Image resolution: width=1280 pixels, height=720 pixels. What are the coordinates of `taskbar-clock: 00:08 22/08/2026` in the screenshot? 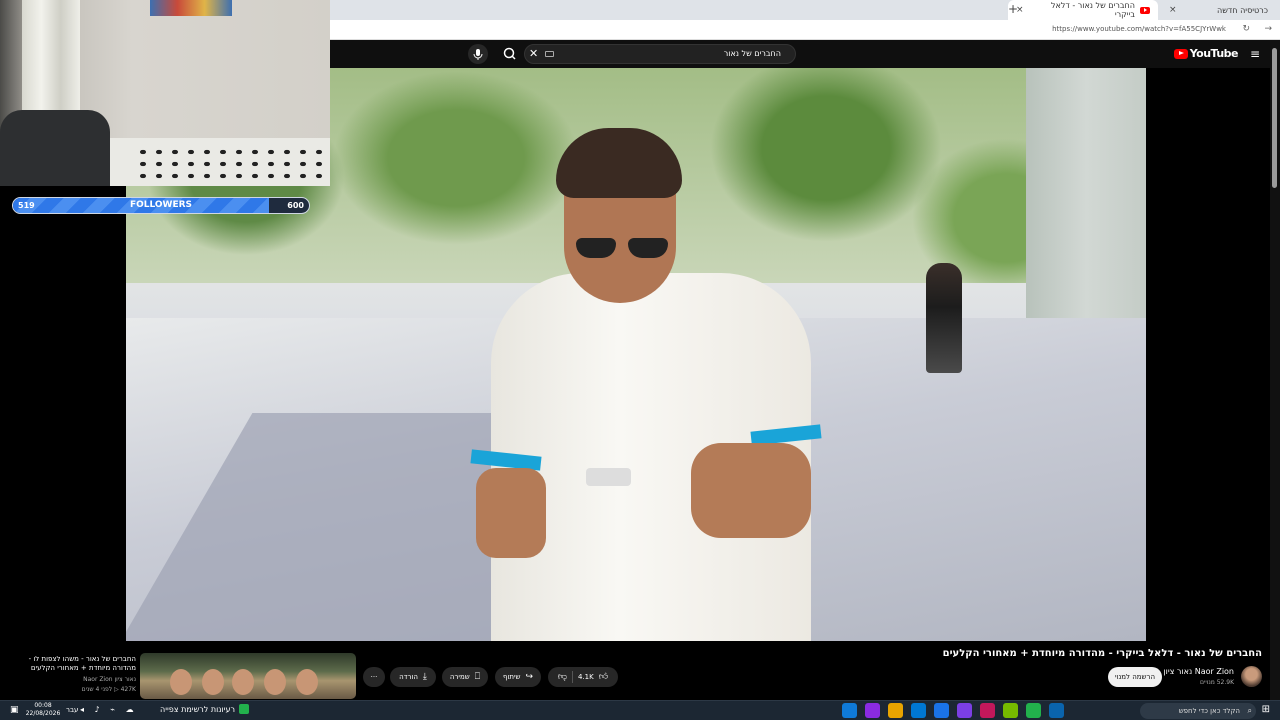 It's located at (43, 710).